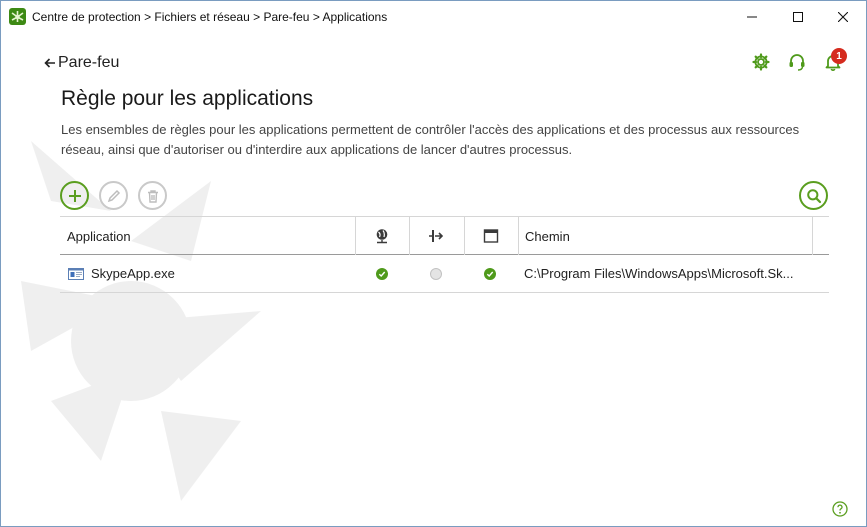 Image resolution: width=867 pixels, height=527 pixels. Describe the element at coordinates (839, 56) in the screenshot. I see `notification-badge: 1` at that location.